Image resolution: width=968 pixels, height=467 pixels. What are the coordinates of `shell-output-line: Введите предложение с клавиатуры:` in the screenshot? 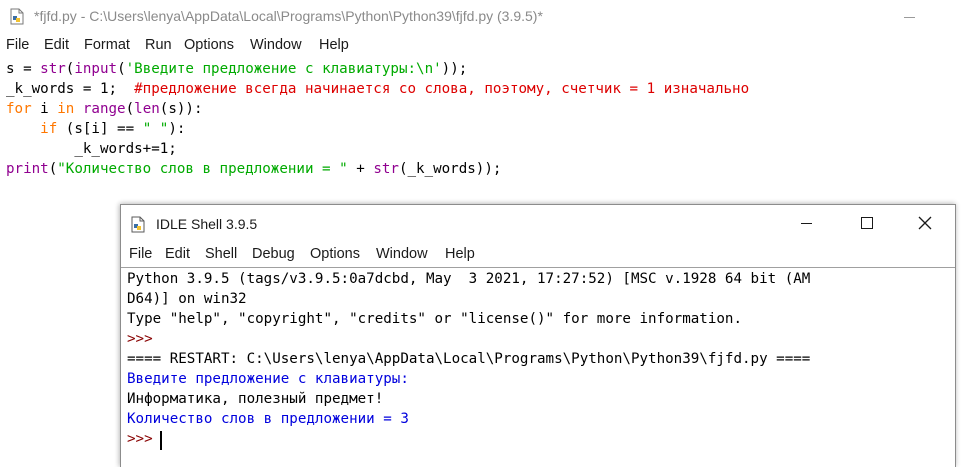 It's located at (268, 379).